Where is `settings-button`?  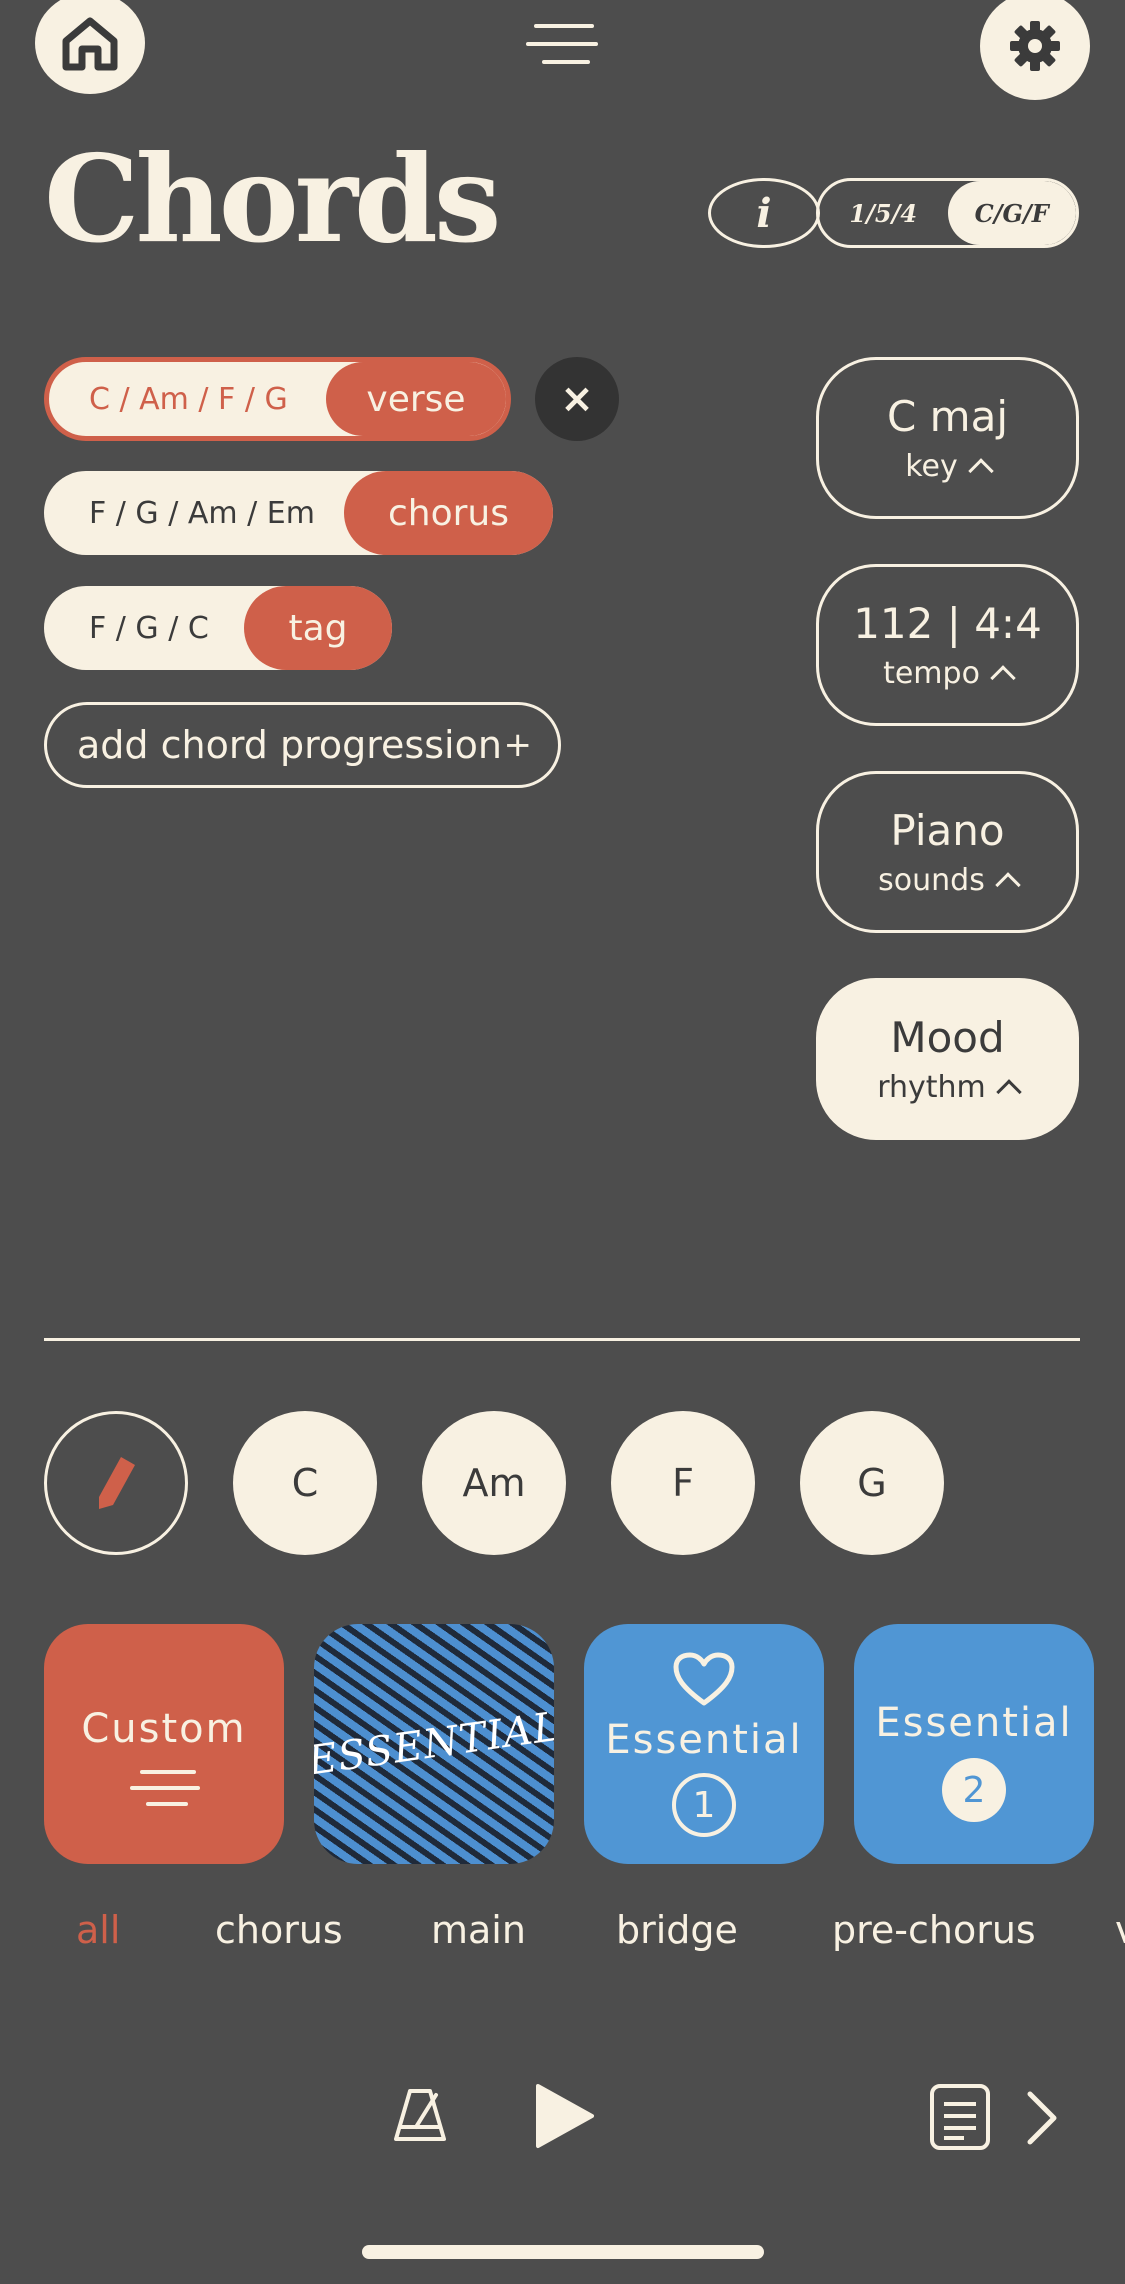
settings-button is located at coordinates (1035, 50).